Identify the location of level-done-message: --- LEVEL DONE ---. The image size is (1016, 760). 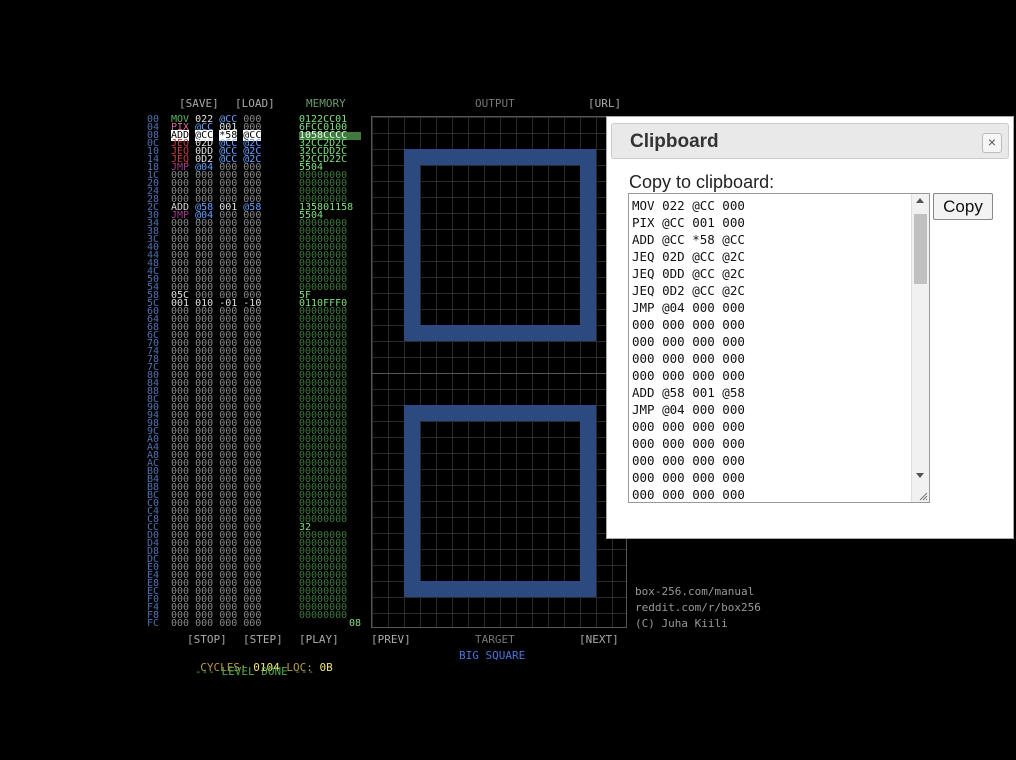
(255, 671).